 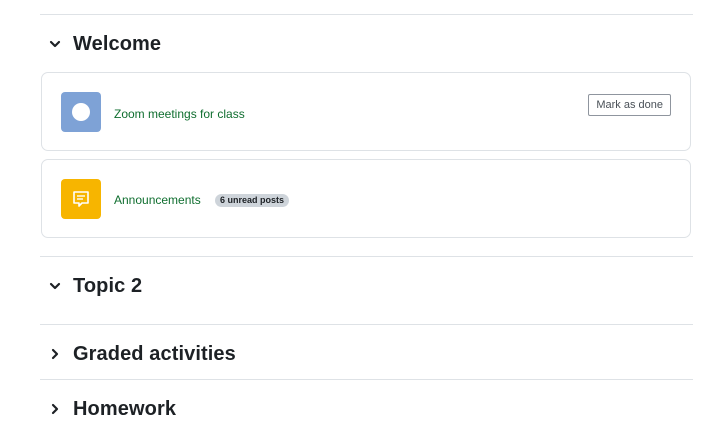 I want to click on section-header-homework: Homework, so click(x=108, y=409).